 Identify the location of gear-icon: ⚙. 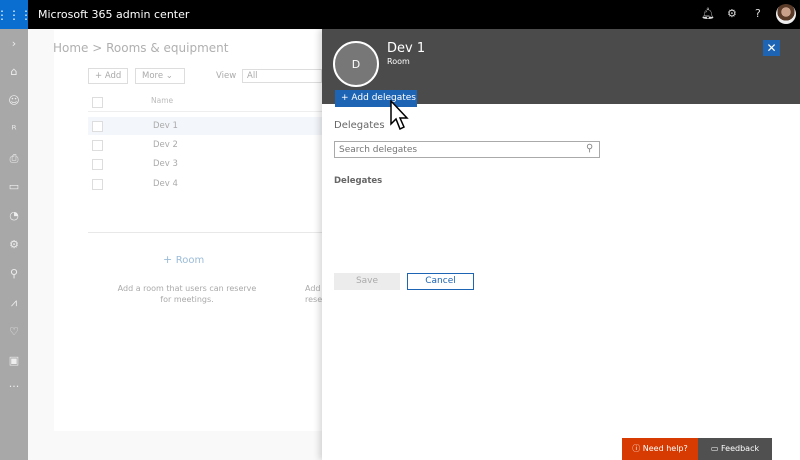
(732, 13).